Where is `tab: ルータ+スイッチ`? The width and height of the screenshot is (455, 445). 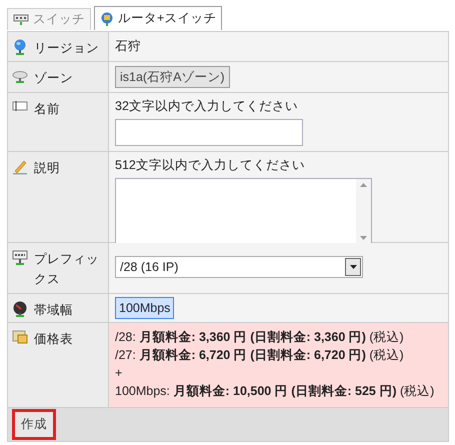
tab: ルータ+スイッチ is located at coordinates (158, 18).